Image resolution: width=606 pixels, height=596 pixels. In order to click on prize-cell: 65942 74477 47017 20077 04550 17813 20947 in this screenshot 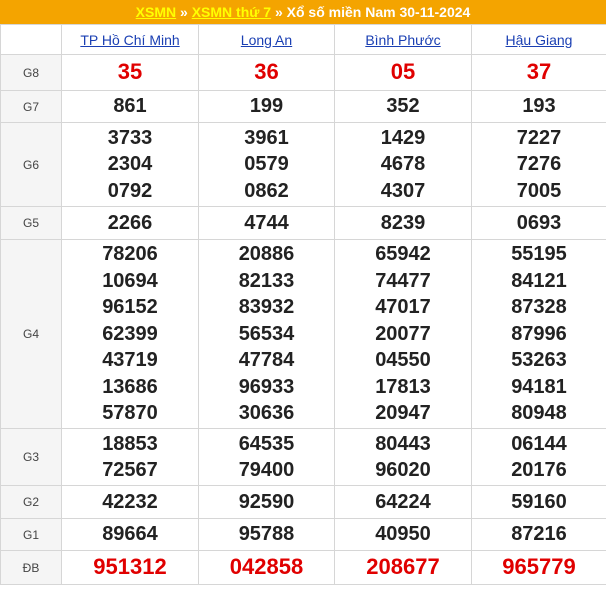, I will do `click(403, 334)`.